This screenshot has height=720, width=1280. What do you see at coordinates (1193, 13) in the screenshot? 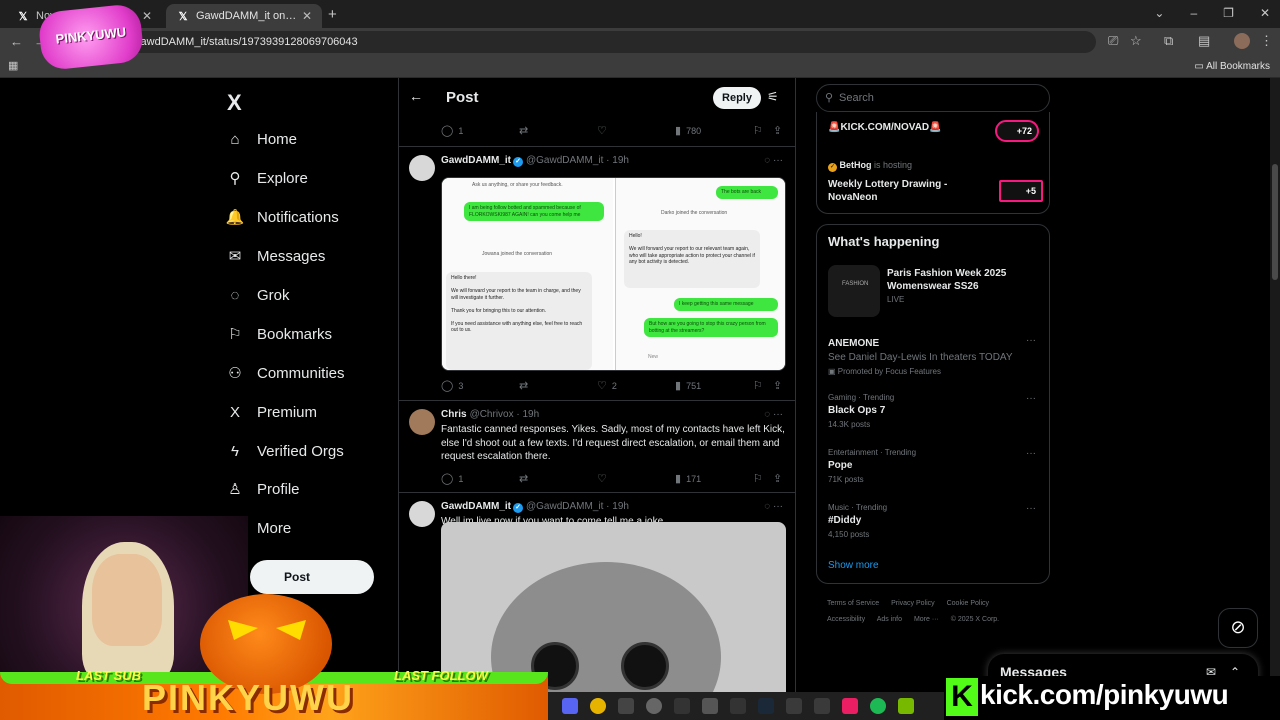
I see `minimize-icon: –` at bounding box center [1193, 13].